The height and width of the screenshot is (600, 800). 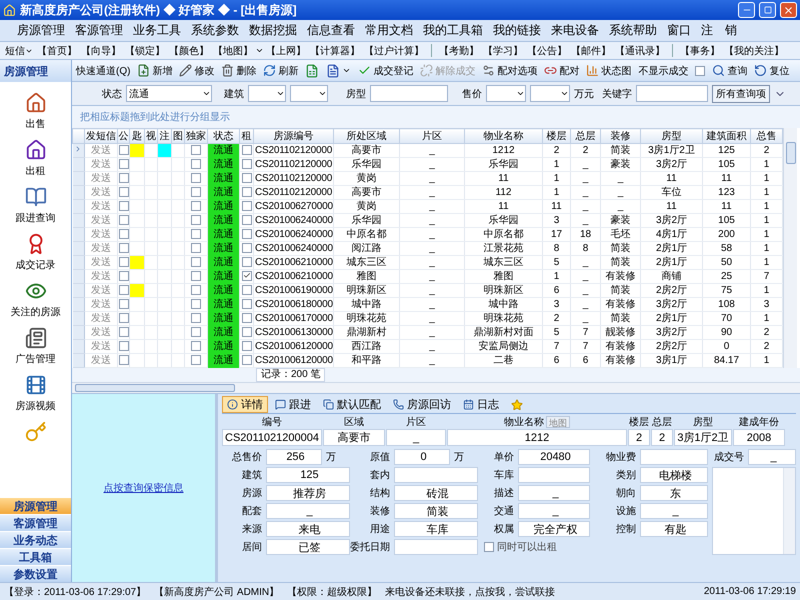 I want to click on nav-button: 工具箱, so click(x=35, y=556).